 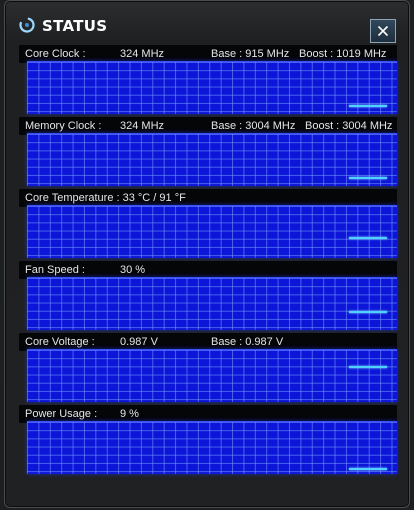 I want to click on panel-power-usage: Power Usage : 9 %, so click(x=208, y=441).